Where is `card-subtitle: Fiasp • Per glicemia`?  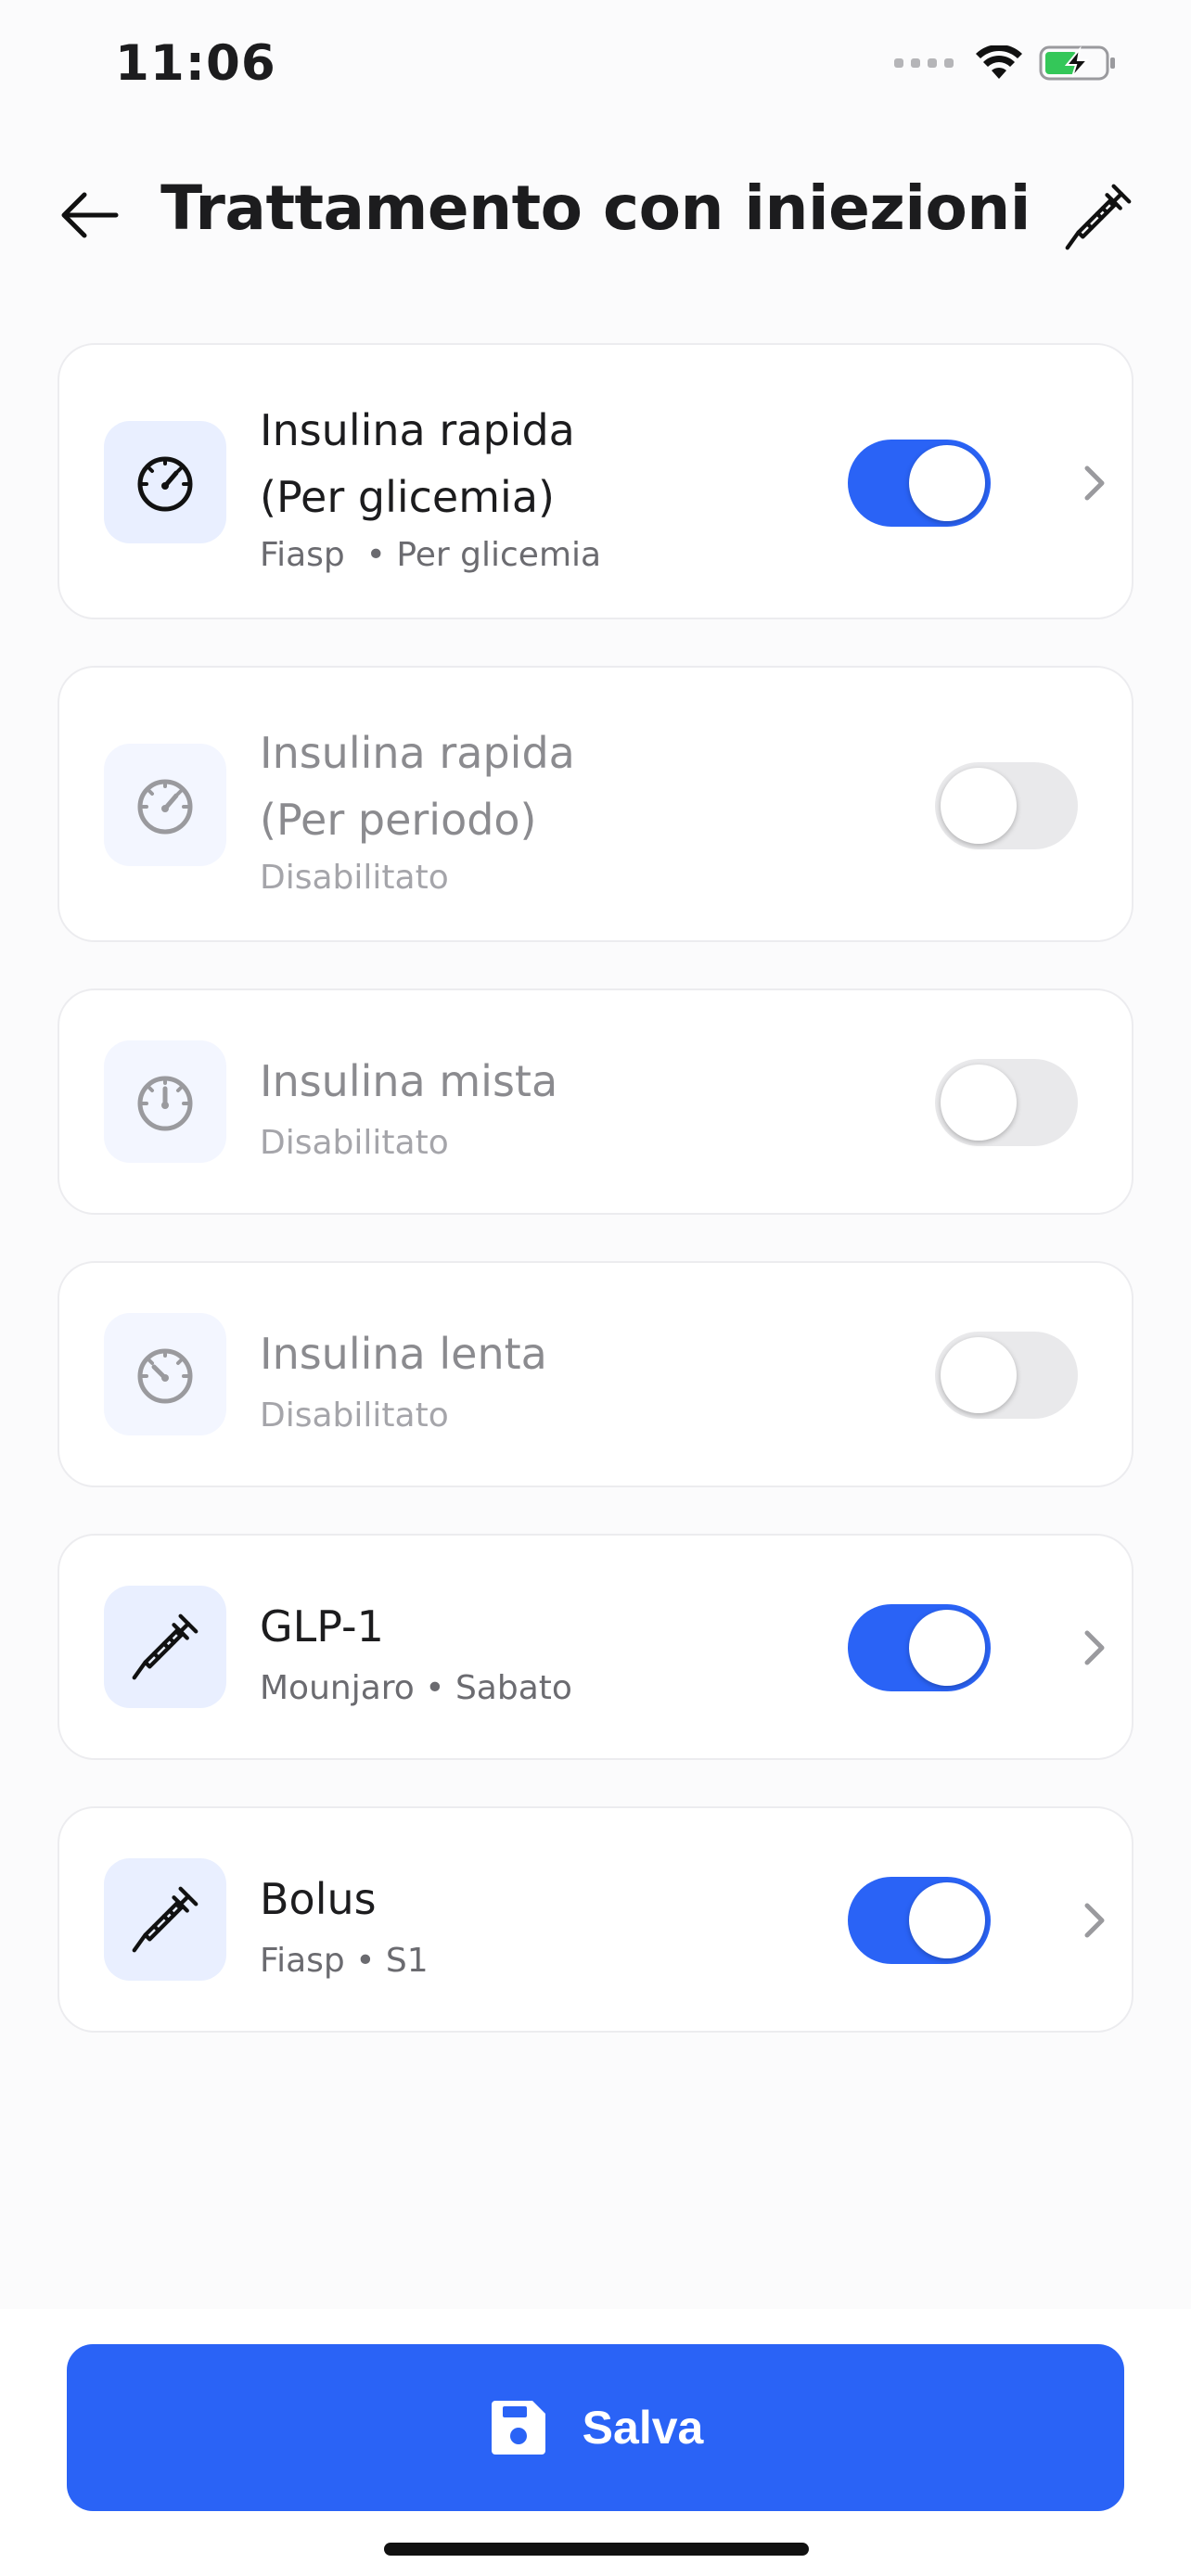 card-subtitle: Fiasp • Per glicemia is located at coordinates (431, 555).